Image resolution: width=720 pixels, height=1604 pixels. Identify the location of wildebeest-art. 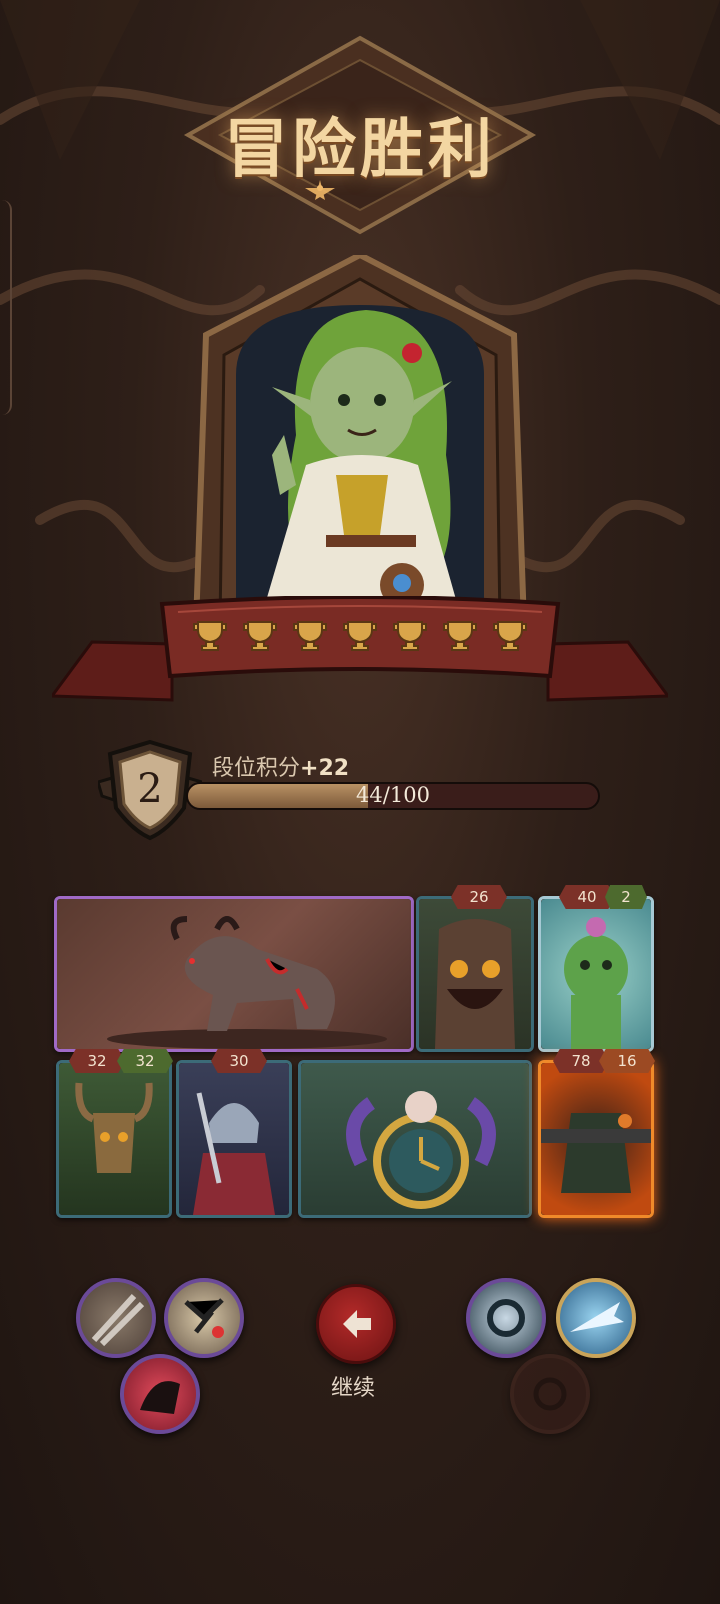
(234, 974).